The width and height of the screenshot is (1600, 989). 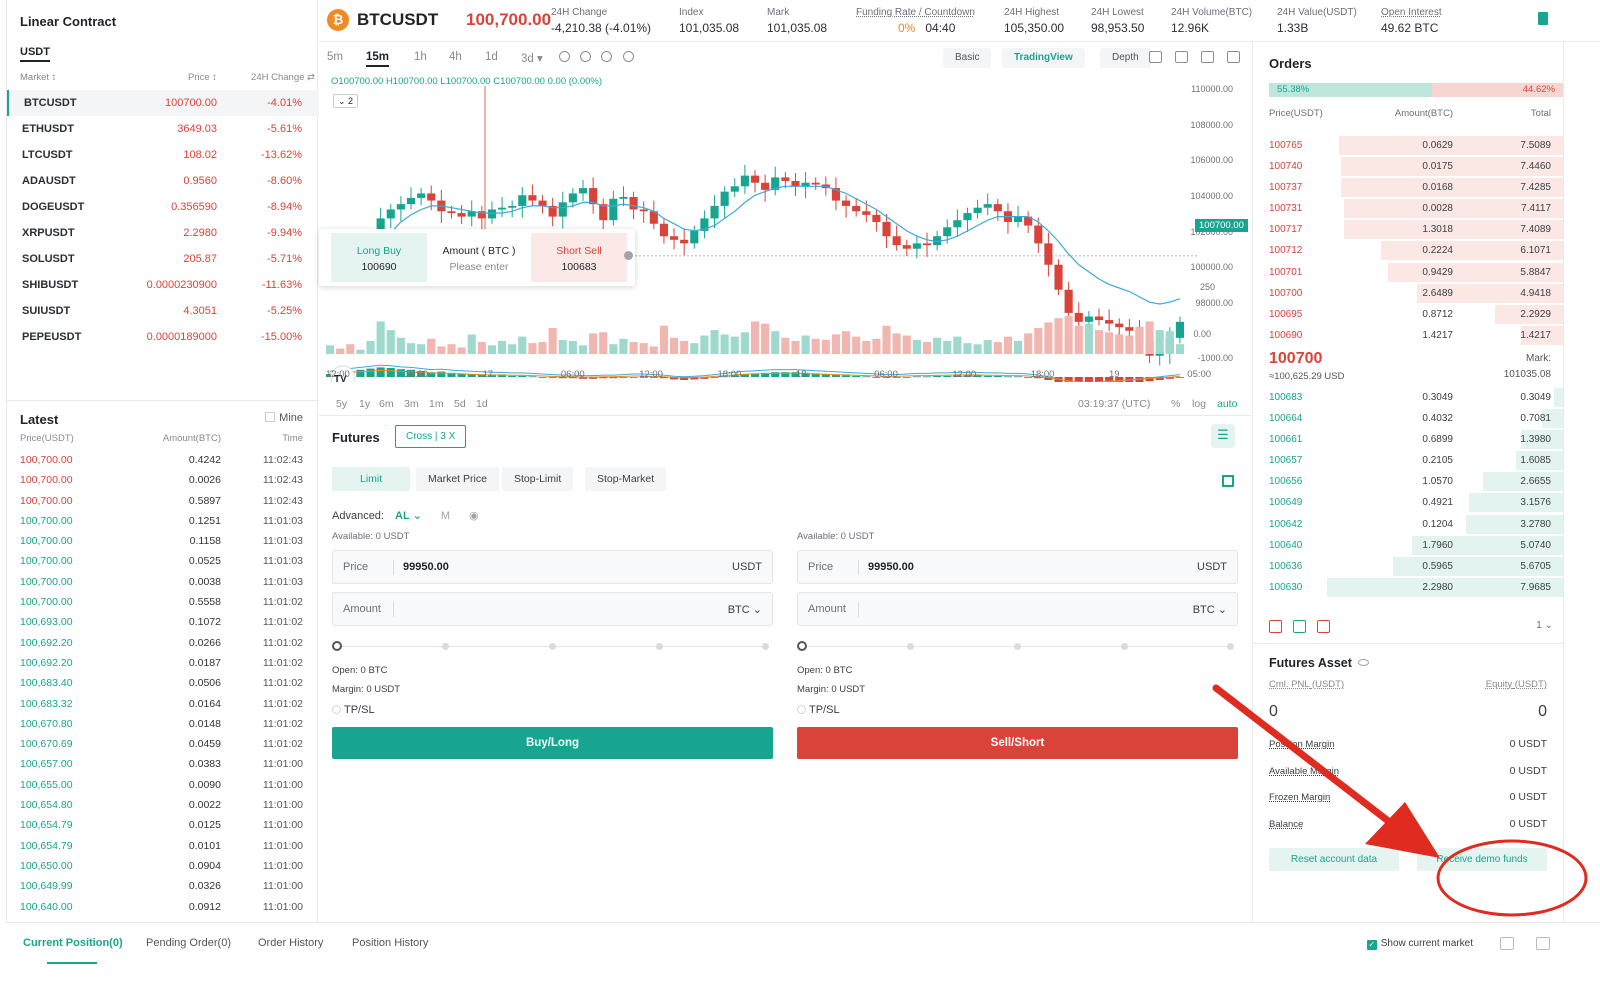 I want to click on log-scale-toggle: log, so click(x=1199, y=404).